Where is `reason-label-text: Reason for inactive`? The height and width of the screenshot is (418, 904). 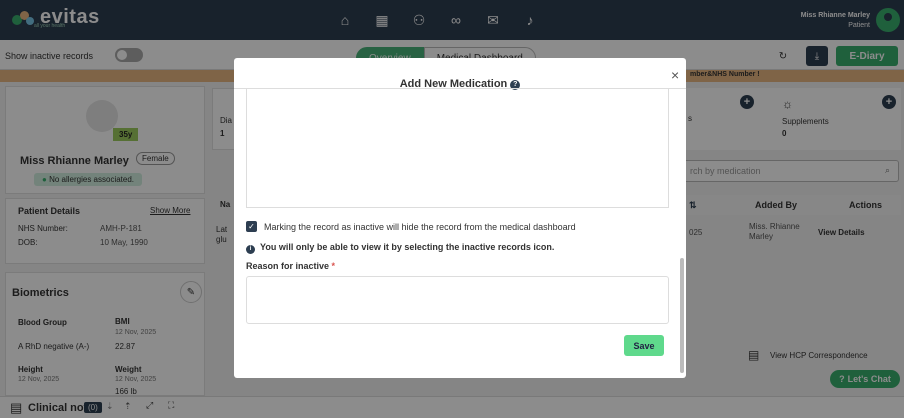 reason-label-text: Reason for inactive is located at coordinates (288, 266).